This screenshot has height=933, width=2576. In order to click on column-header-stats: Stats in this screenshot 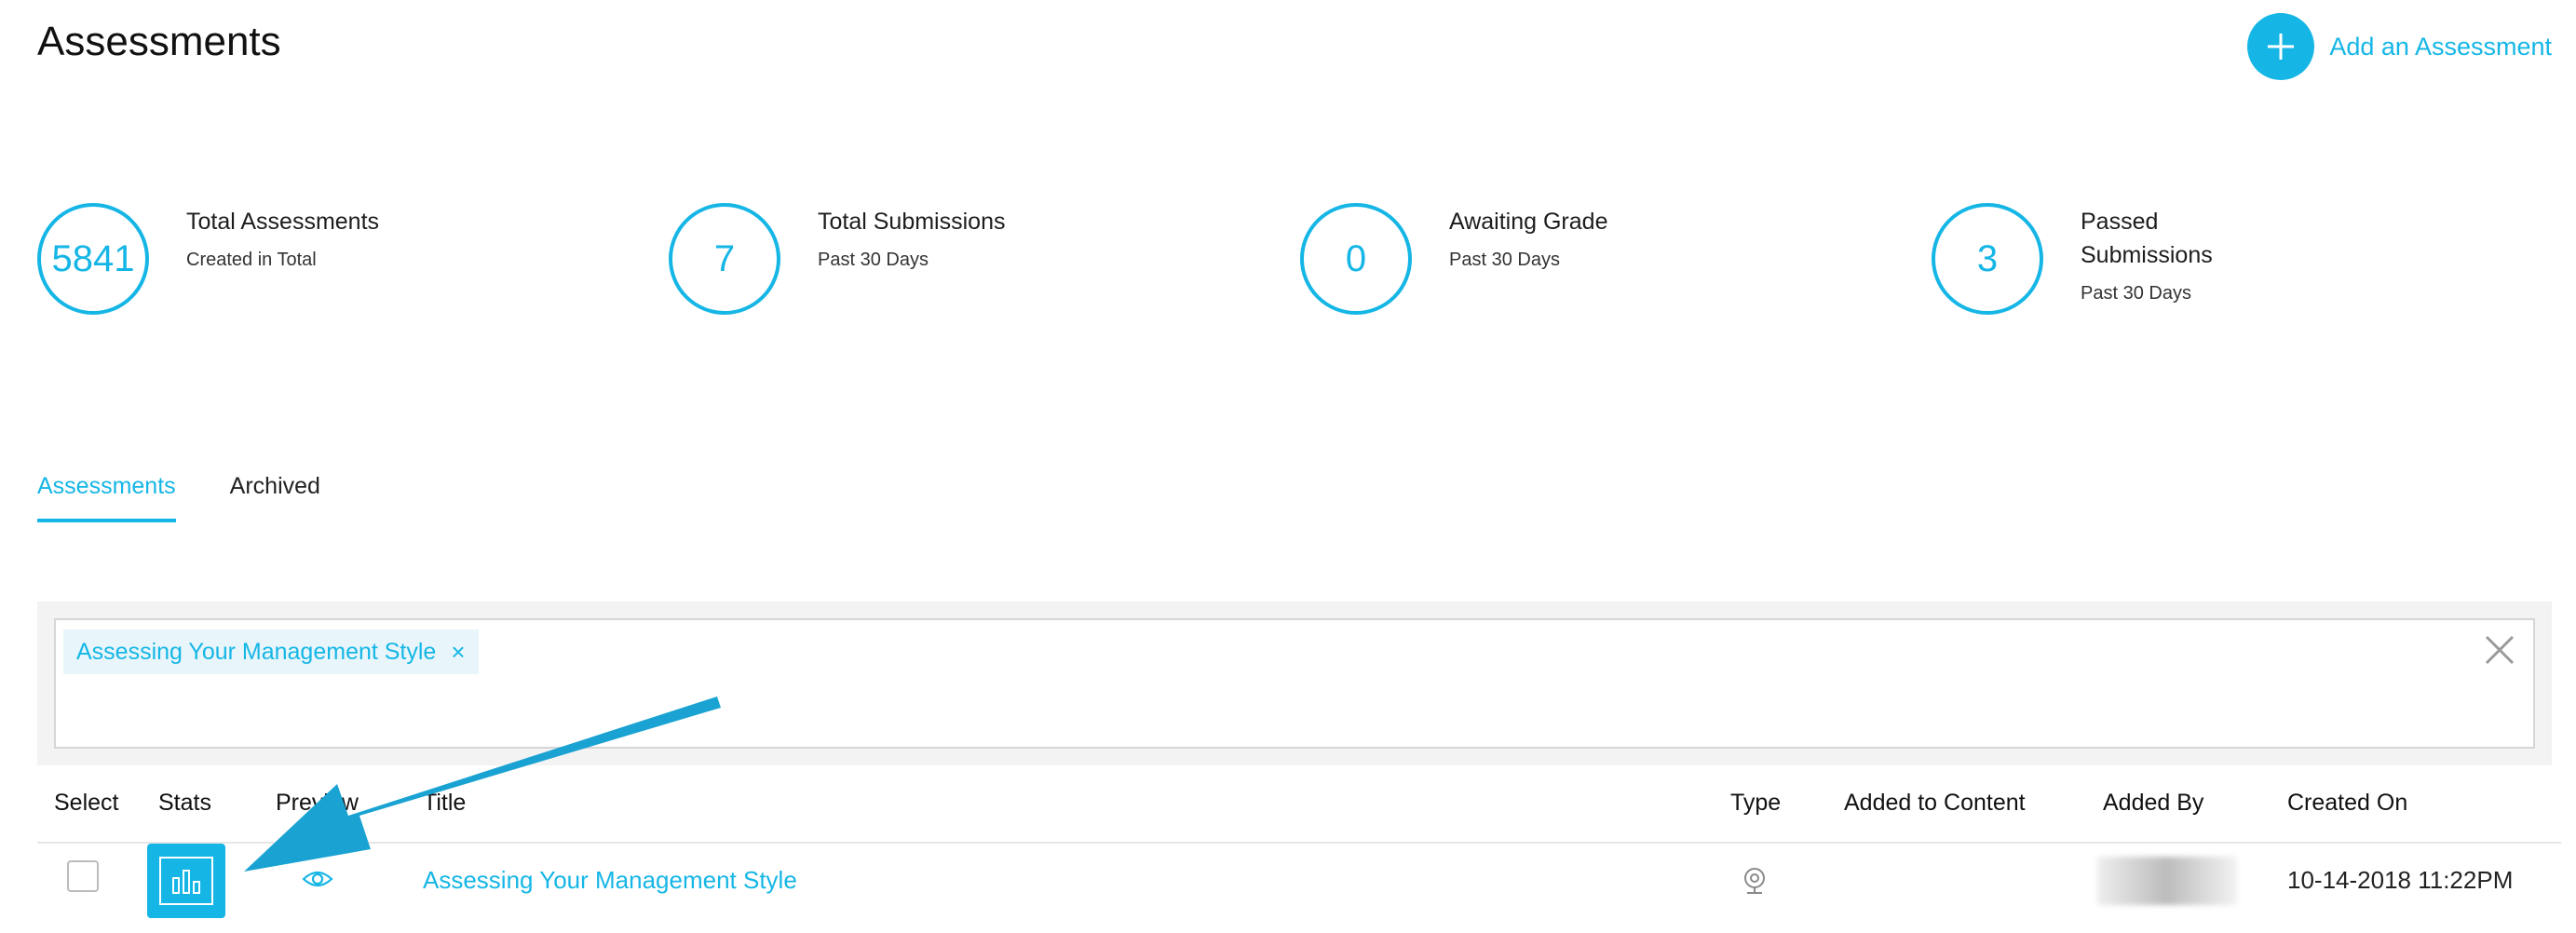, I will do `click(184, 803)`.